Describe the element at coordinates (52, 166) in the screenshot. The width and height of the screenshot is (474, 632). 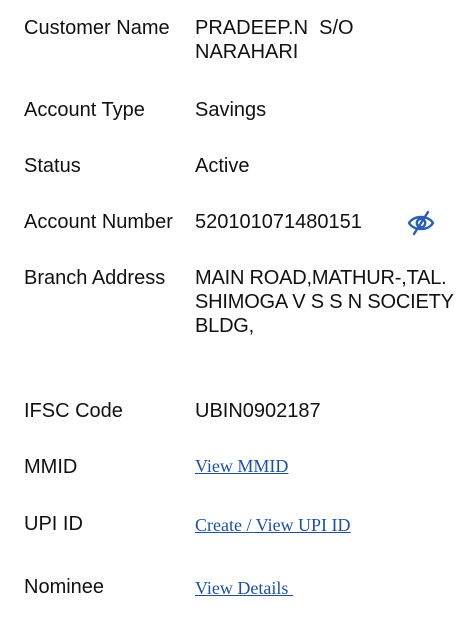
I see `status-label: Status` at that location.